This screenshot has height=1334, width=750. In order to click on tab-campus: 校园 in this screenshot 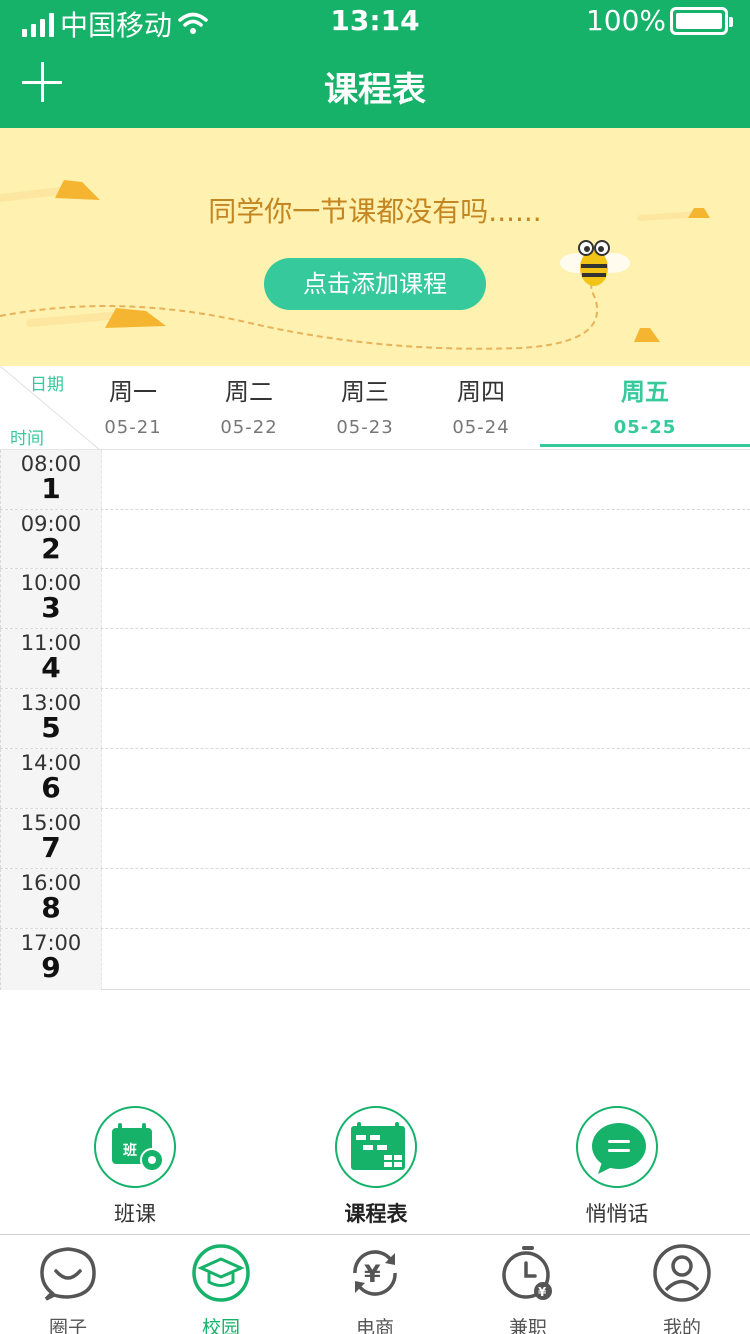, I will do `click(221, 1288)`.